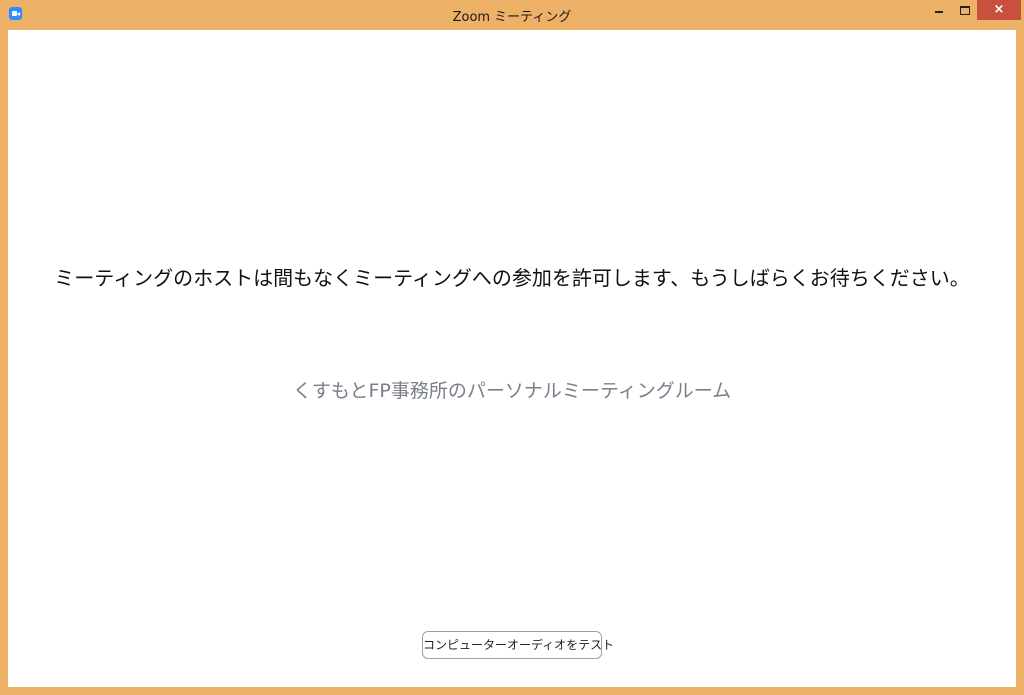 The image size is (1024, 695). What do you see at coordinates (512, 17) in the screenshot?
I see `window-title: Zoom ミーティング` at bounding box center [512, 17].